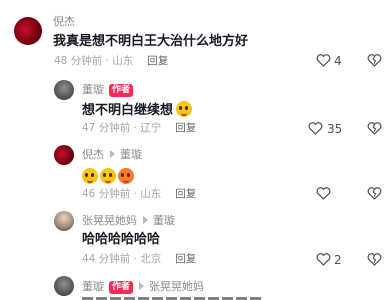 Image resolution: width=392 pixels, height=300 pixels. I want to click on comment-text: 想不明白继续想, so click(138, 110).